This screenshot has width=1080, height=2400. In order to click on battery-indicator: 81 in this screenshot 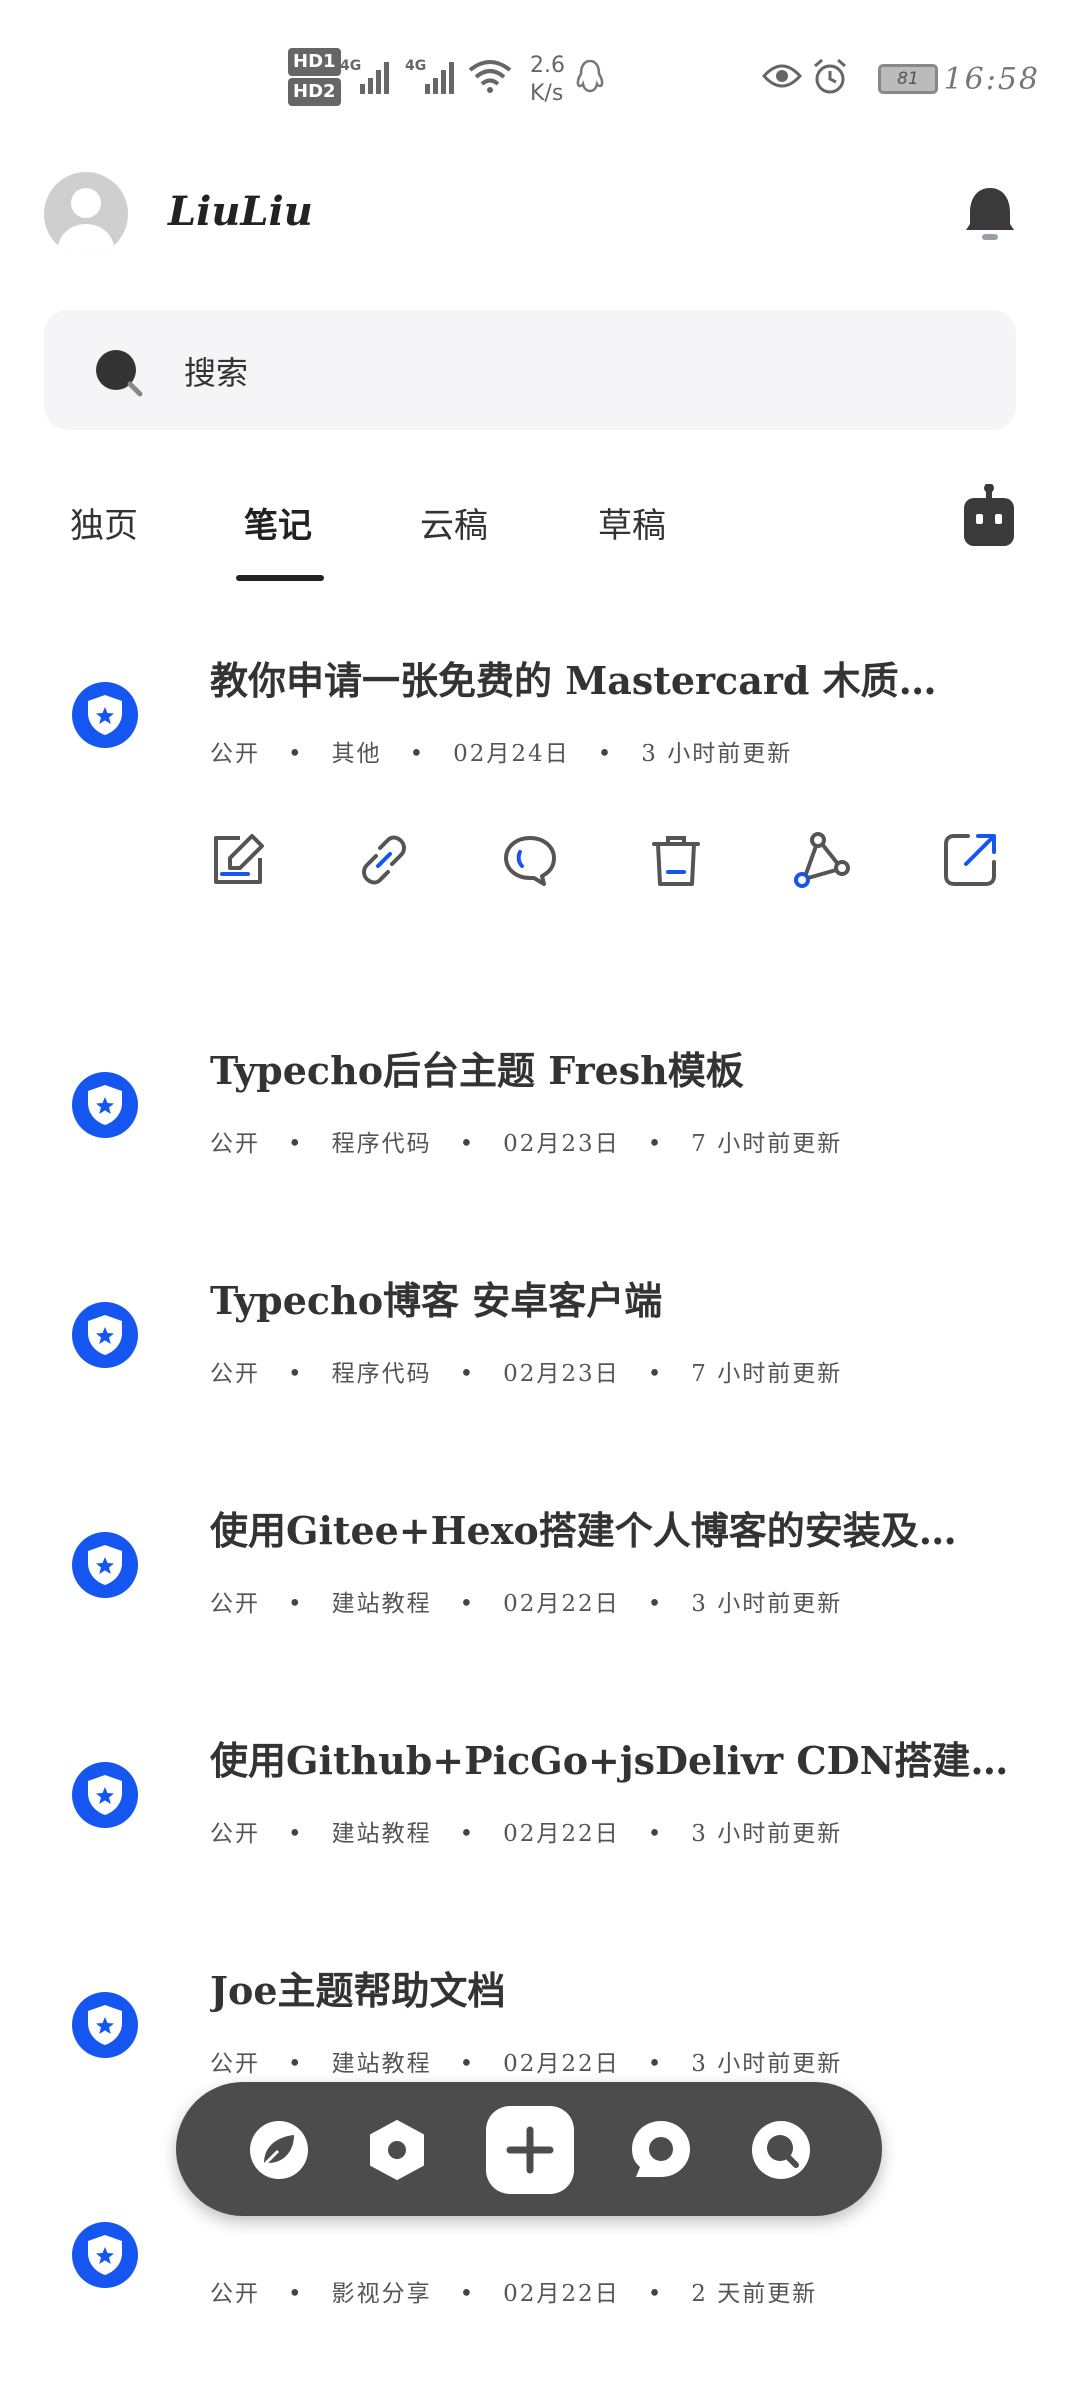, I will do `click(908, 79)`.